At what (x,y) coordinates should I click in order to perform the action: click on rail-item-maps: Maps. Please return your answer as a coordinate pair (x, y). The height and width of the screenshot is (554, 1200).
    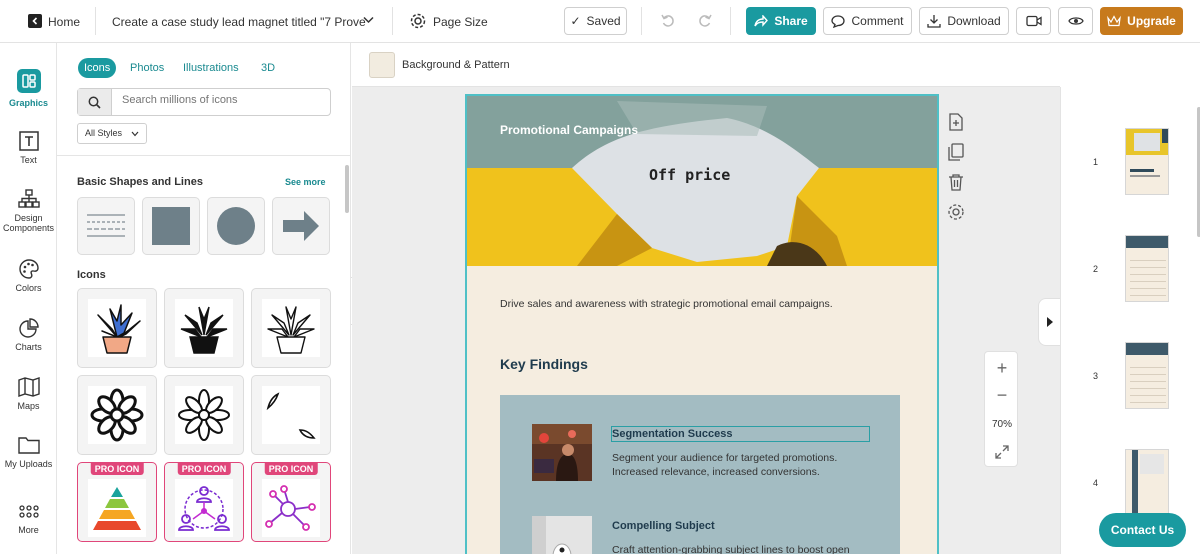
    Looking at the image, I should click on (28, 394).